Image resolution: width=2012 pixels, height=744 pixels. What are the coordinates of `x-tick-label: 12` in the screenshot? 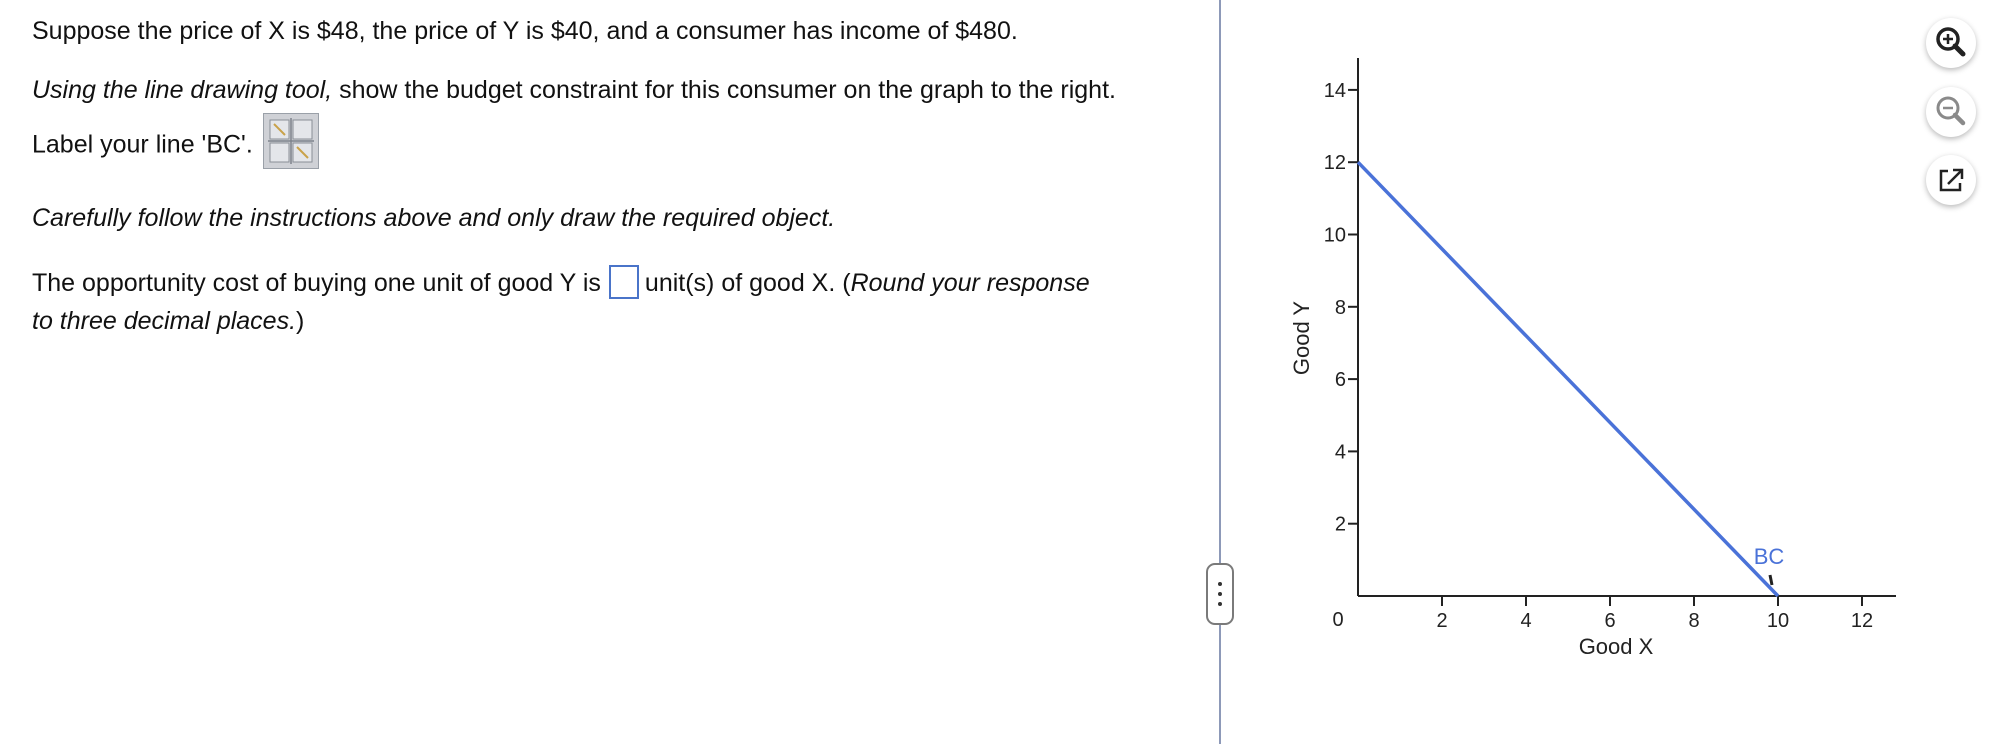 It's located at (1862, 621).